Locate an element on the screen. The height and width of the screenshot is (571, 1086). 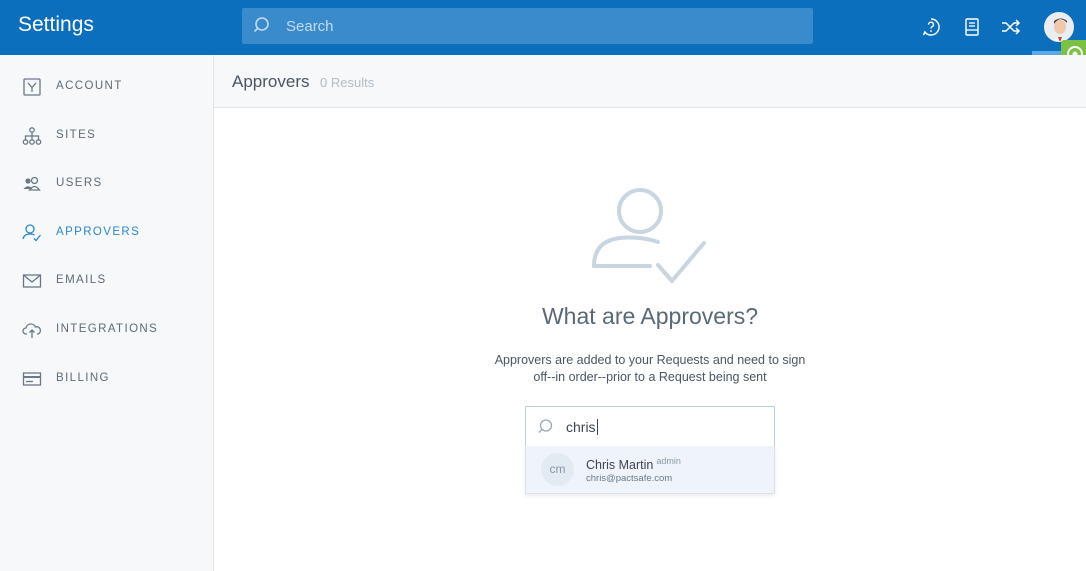
sidebar-item-users: USERS is located at coordinates (106, 184).